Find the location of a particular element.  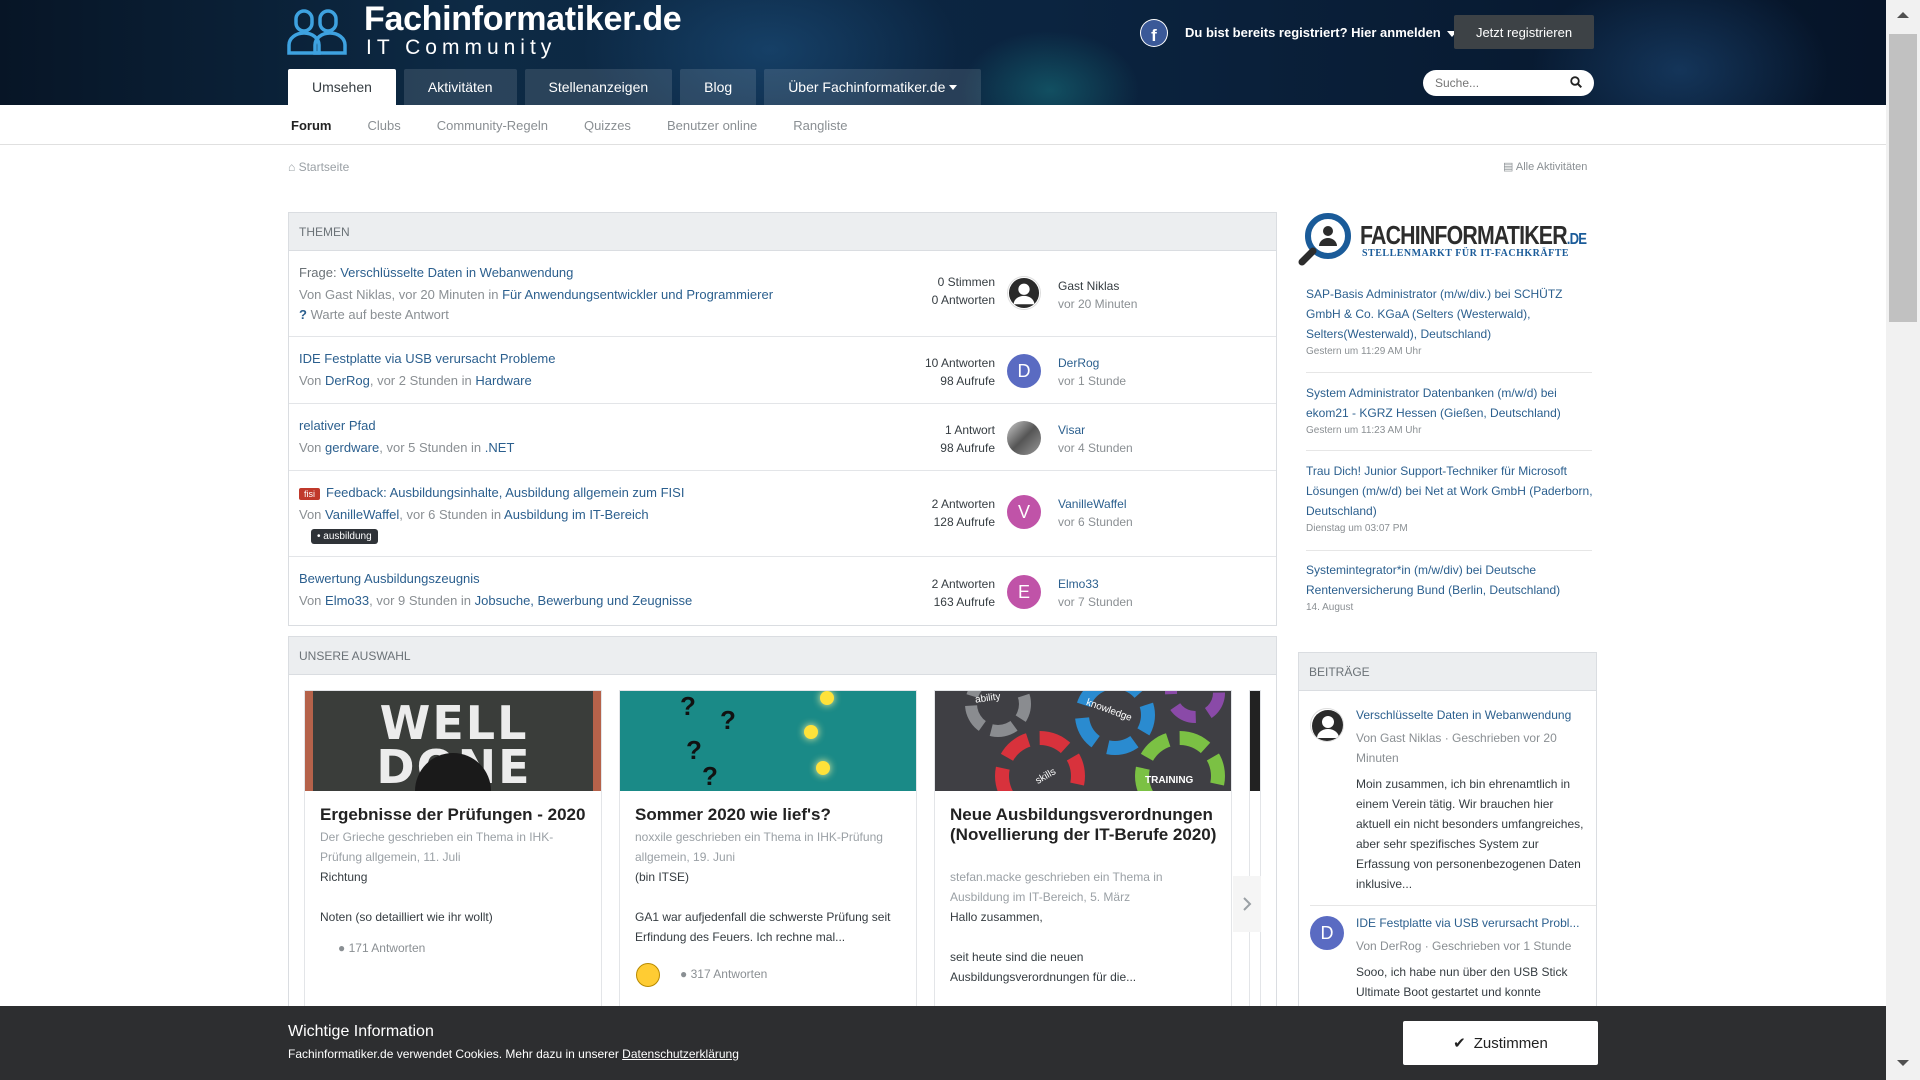

tab-blog: Blog is located at coordinates (718, 87).